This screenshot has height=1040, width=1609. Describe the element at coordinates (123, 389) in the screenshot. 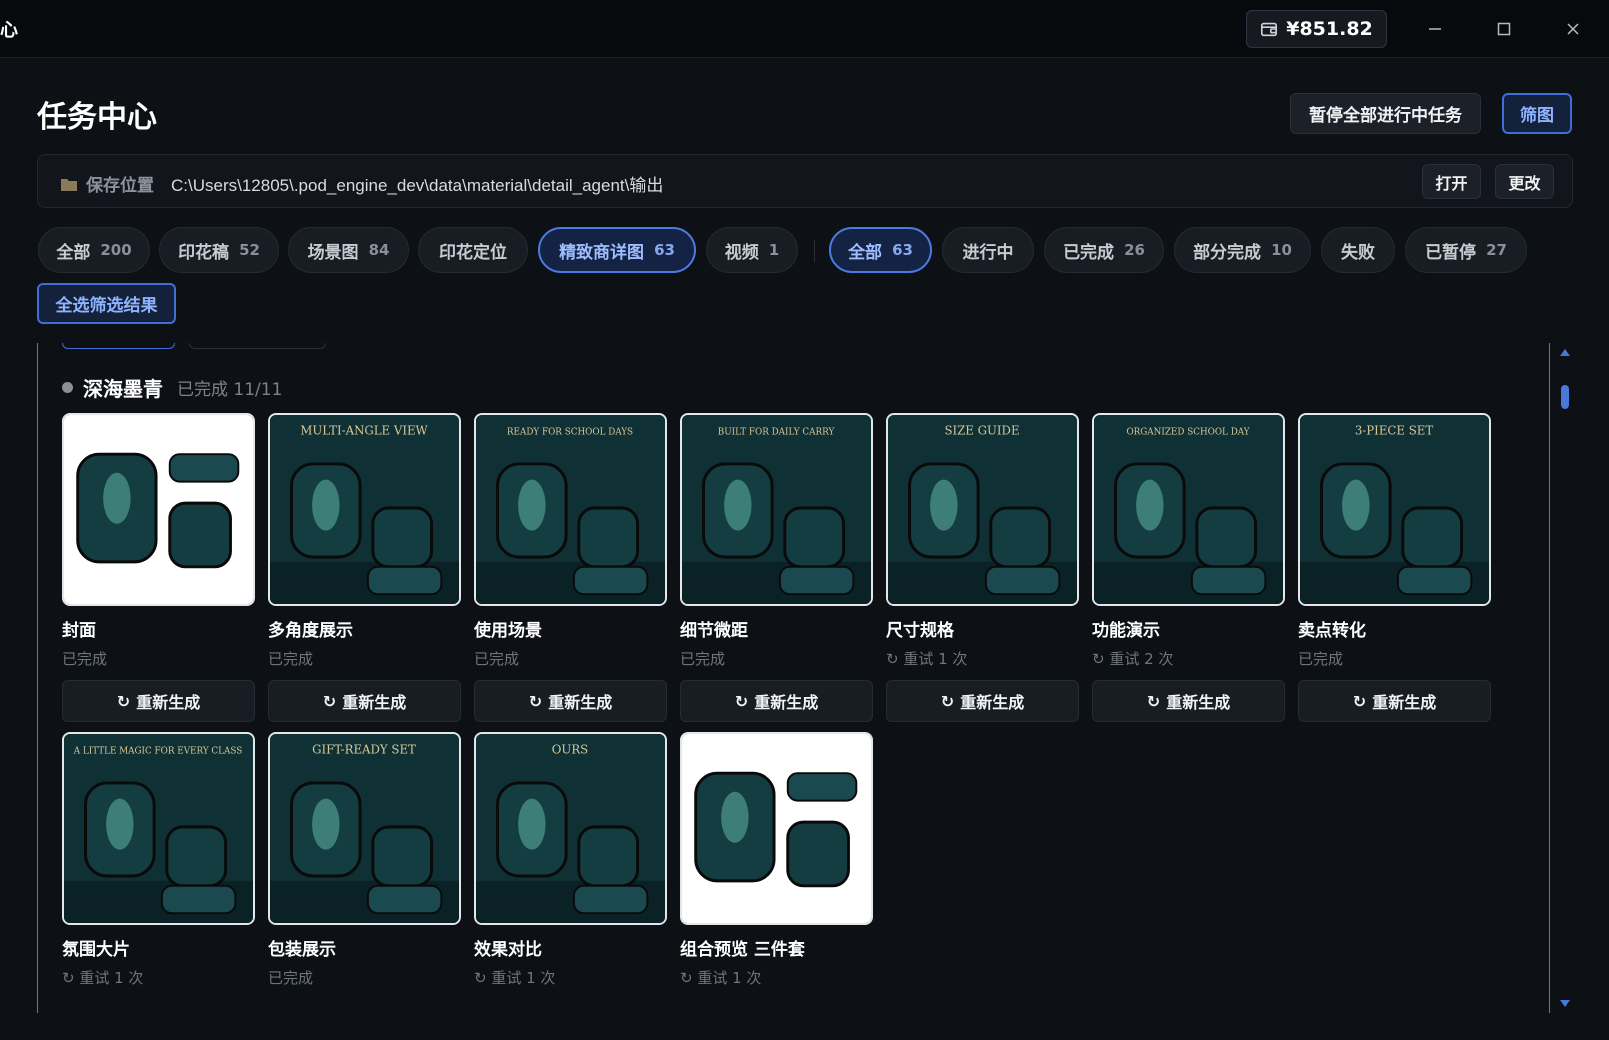

I see `group-name: 深海墨青` at that location.